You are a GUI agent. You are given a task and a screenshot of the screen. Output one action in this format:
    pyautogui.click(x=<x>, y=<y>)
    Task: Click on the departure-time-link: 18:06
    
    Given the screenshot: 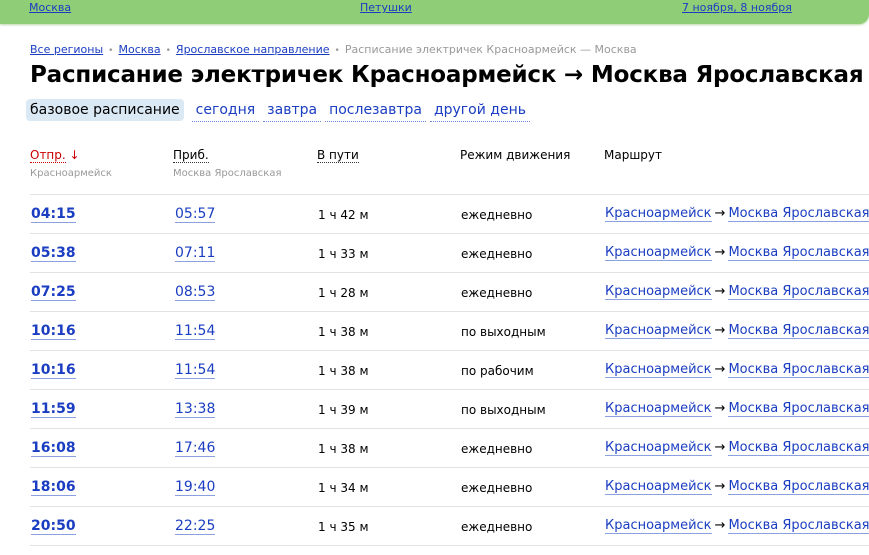 What is the action you would take?
    pyautogui.click(x=53, y=487)
    